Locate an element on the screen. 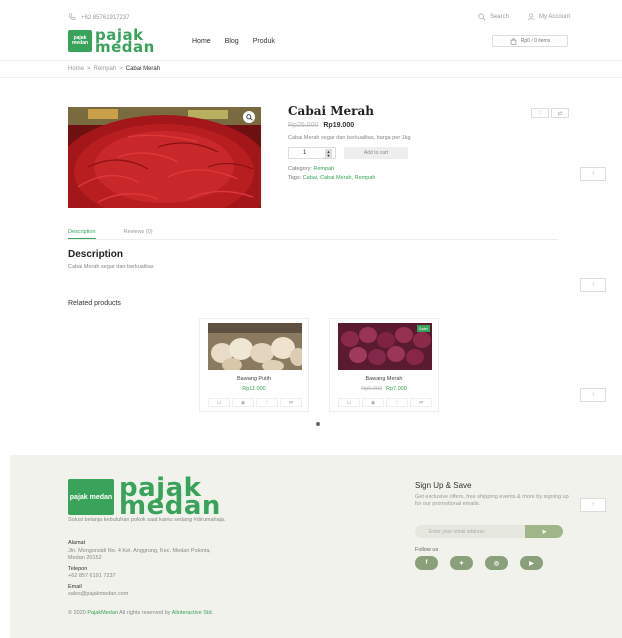 The image size is (622, 638). chili-pile-image is located at coordinates (164, 157).